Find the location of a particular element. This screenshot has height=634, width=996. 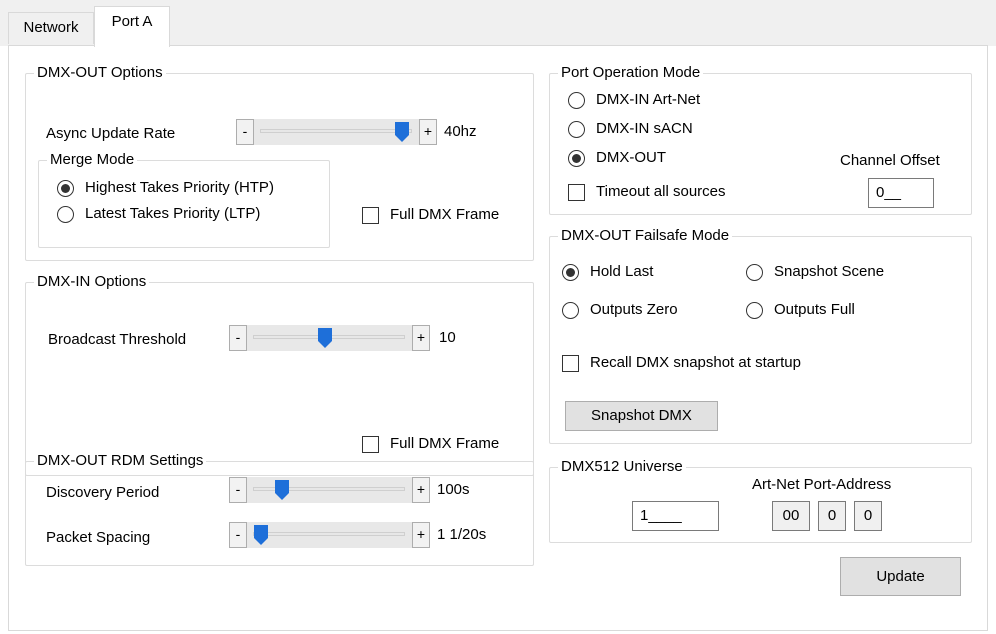

timeout-all-sources-label: Timeout all sources is located at coordinates (661, 192).